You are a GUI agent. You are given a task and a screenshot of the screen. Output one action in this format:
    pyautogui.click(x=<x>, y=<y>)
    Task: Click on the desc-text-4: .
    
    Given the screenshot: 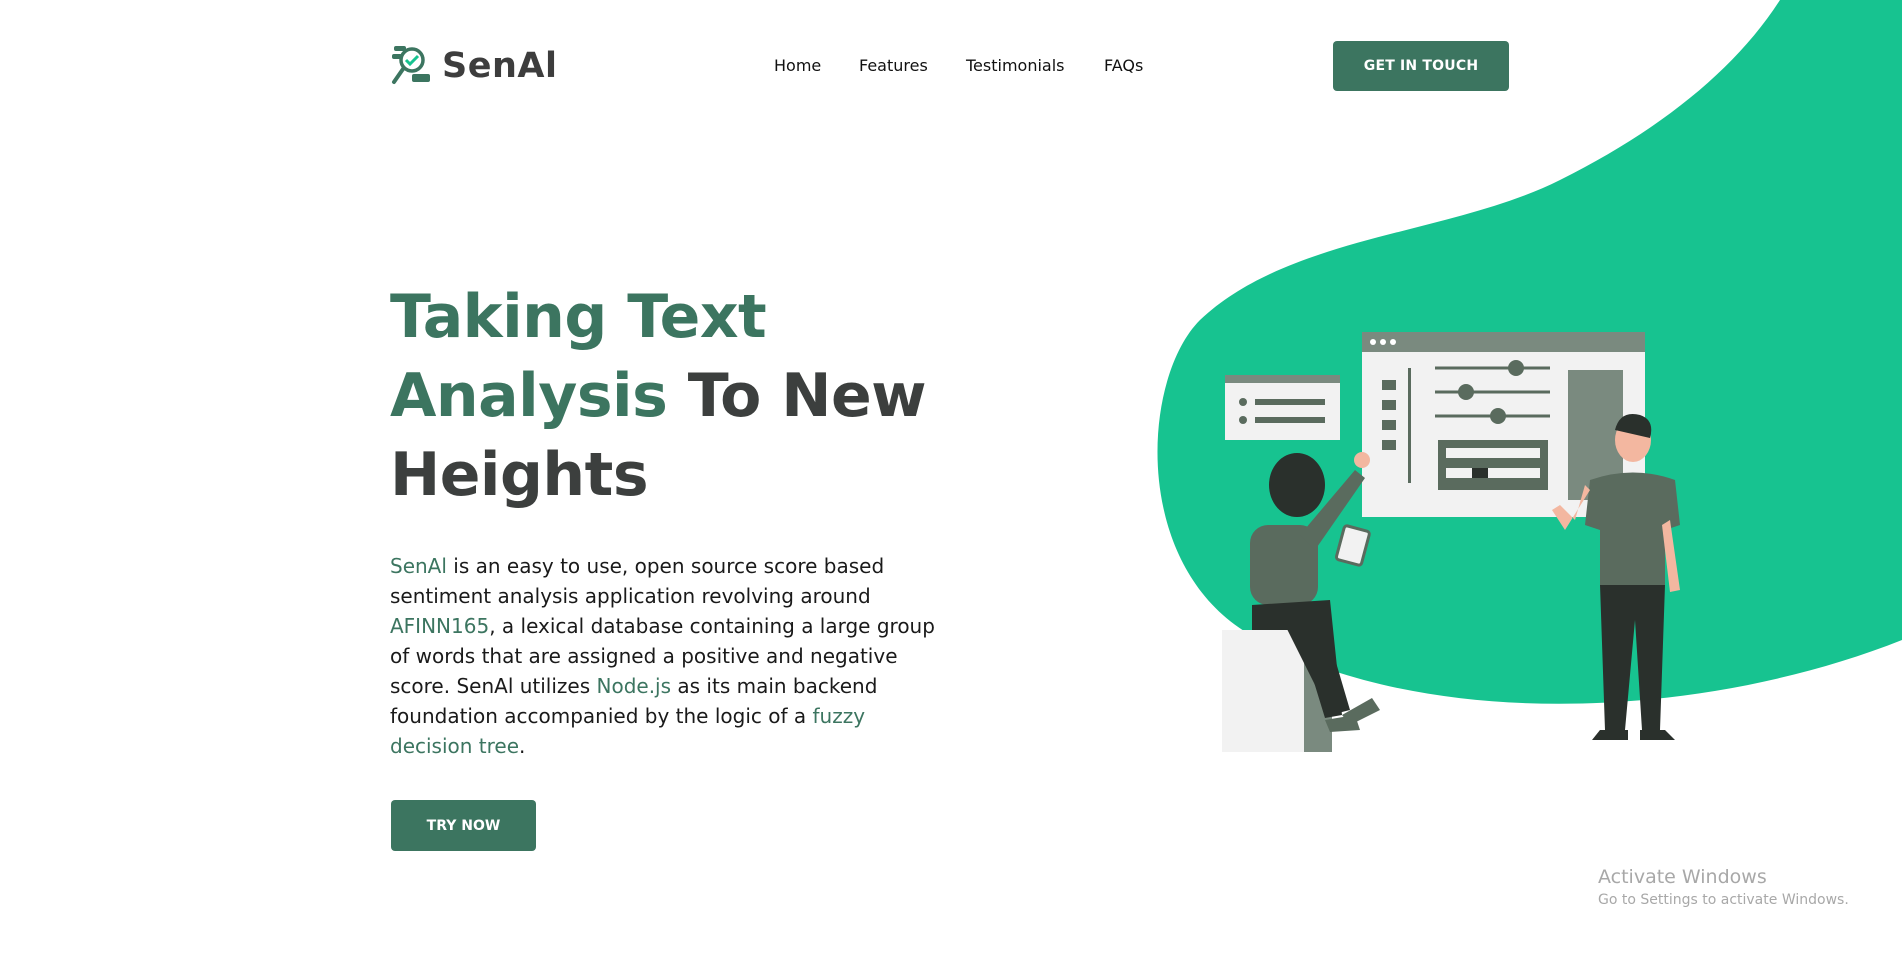 What is the action you would take?
    pyautogui.click(x=522, y=746)
    